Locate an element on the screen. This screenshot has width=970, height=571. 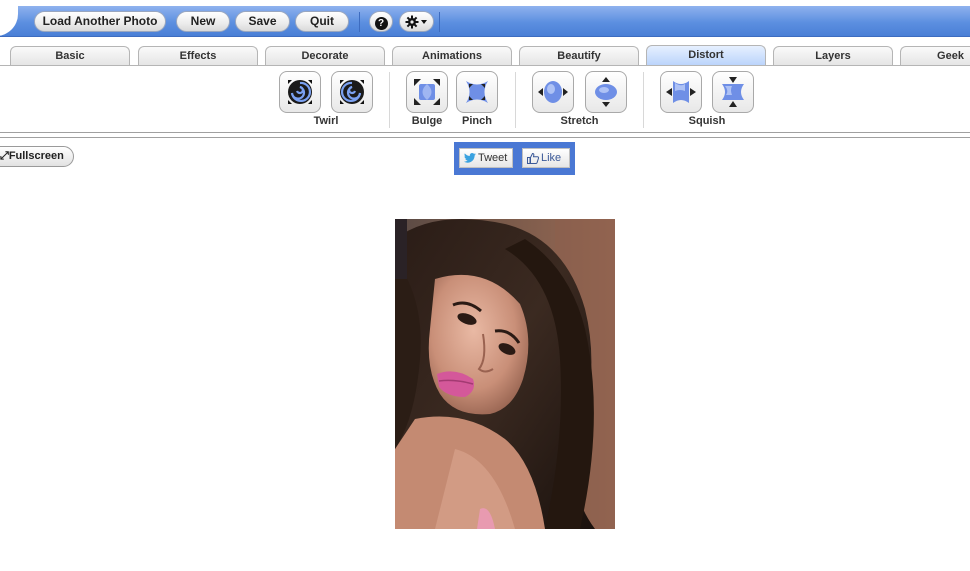
tab-effects: Effects is located at coordinates (198, 56).